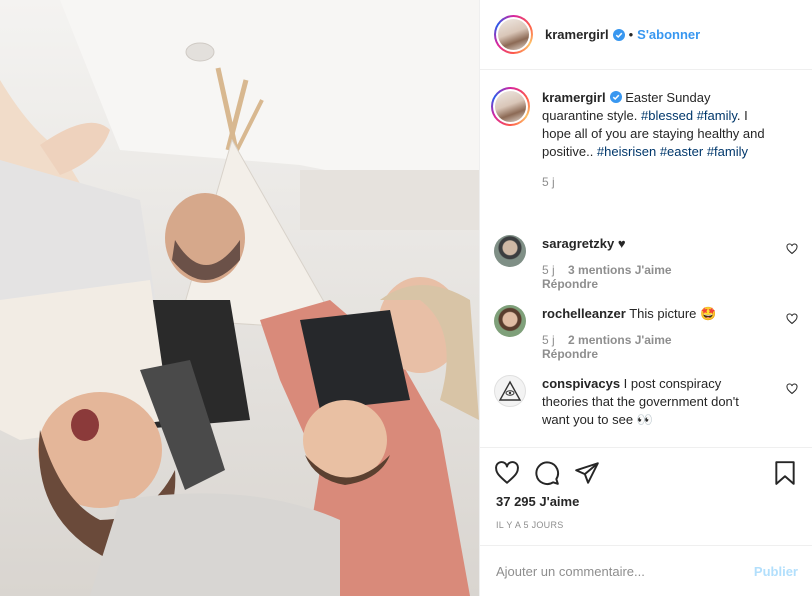 The image size is (812, 596). What do you see at coordinates (620, 340) in the screenshot?
I see `comment-likes: 2 mentions J'aime` at bounding box center [620, 340].